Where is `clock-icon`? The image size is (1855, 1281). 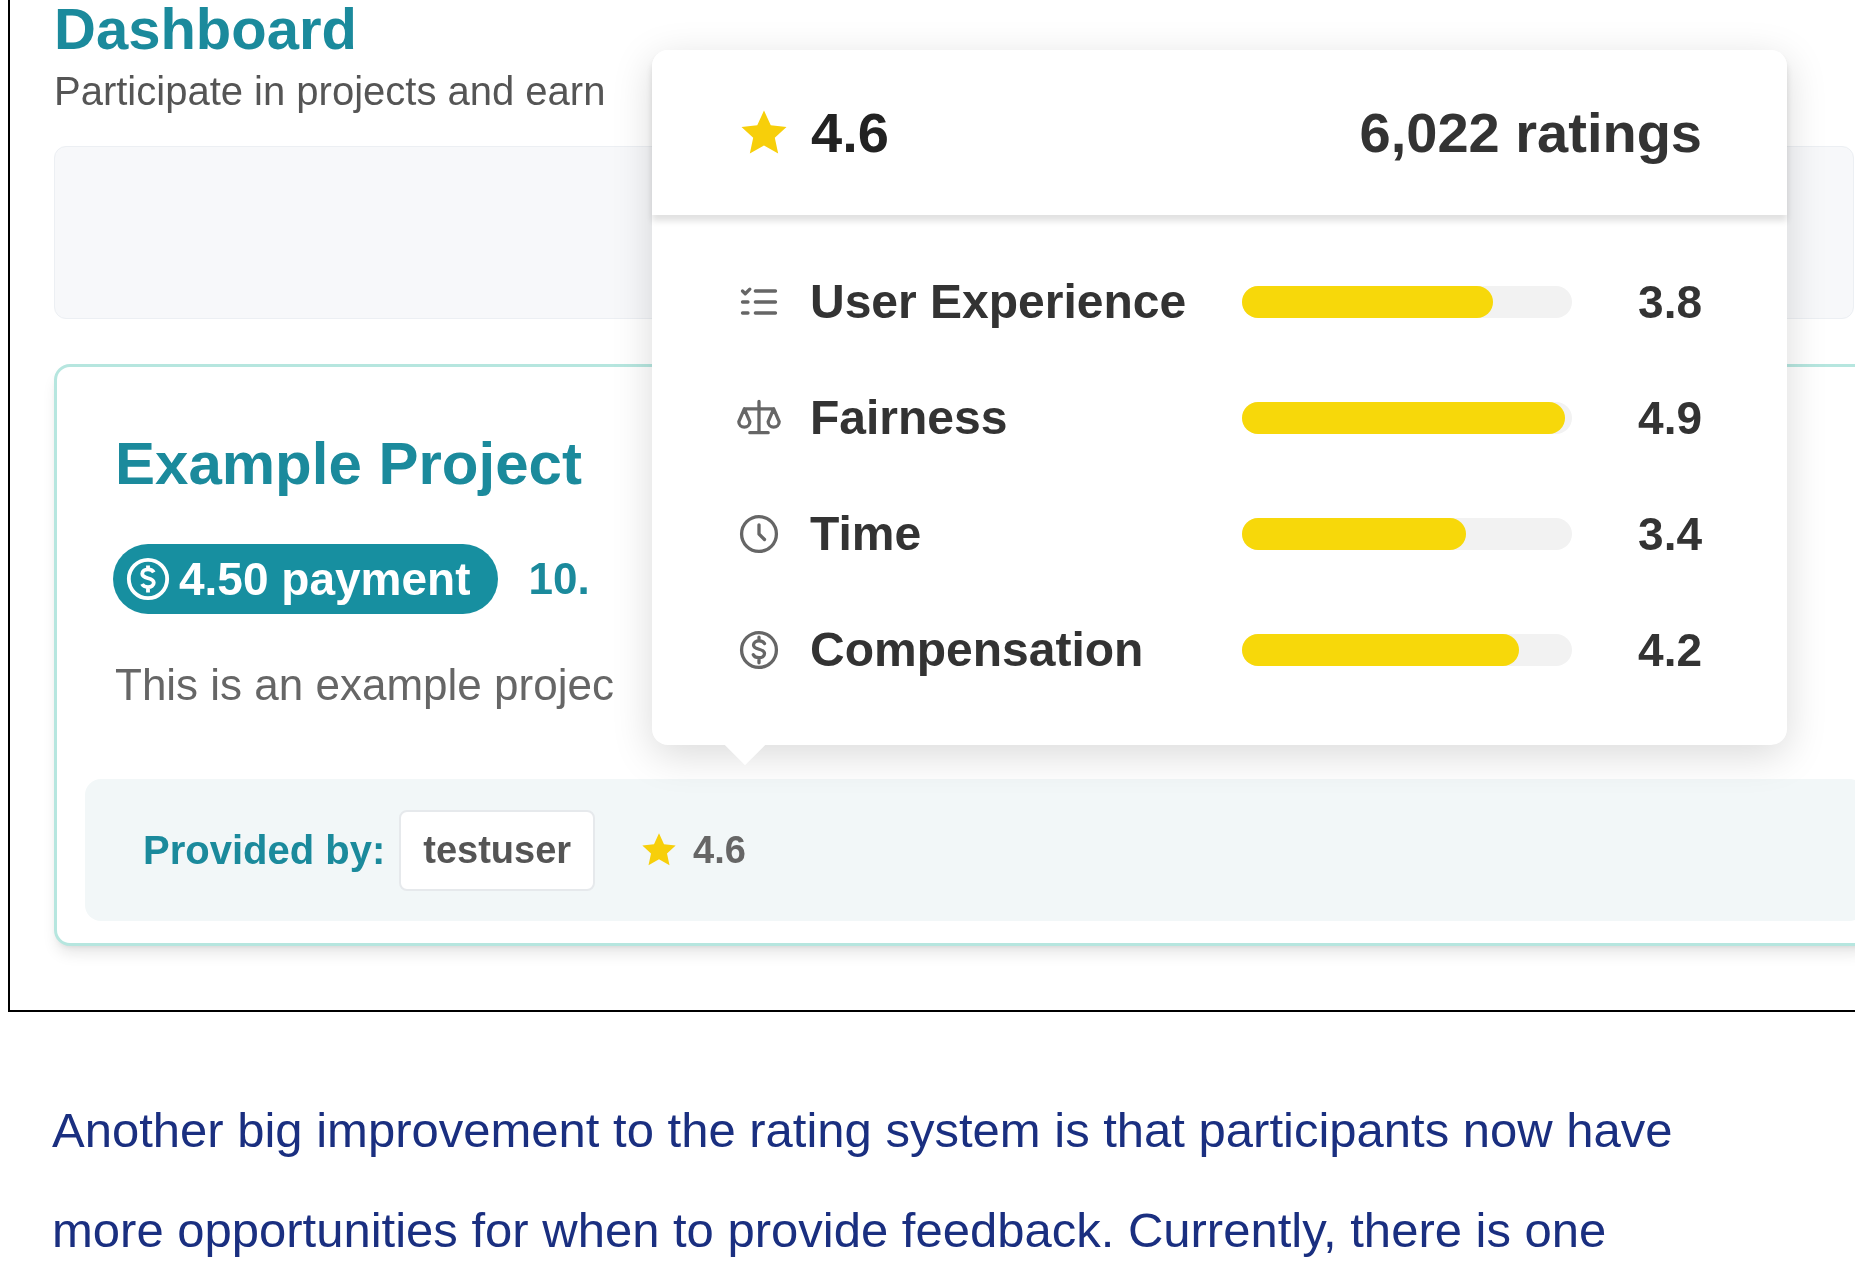
clock-icon is located at coordinates (759, 534).